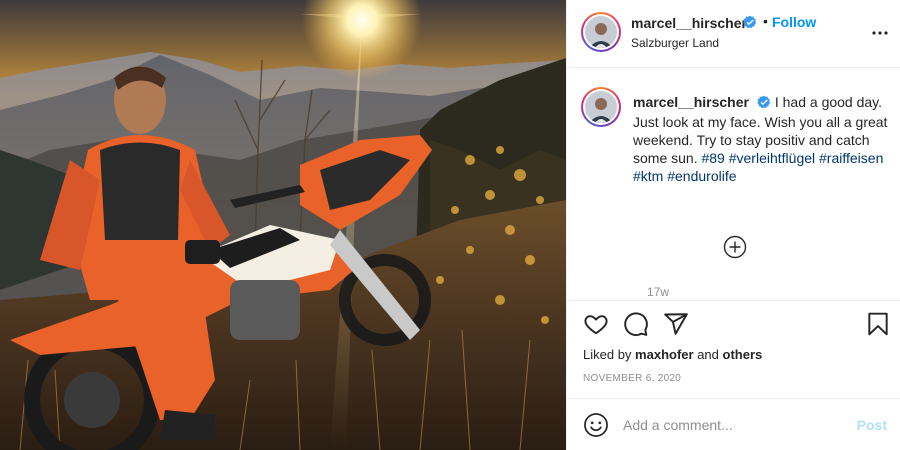  What do you see at coordinates (872, 425) in the screenshot?
I see `post-comment-button: Post` at bounding box center [872, 425].